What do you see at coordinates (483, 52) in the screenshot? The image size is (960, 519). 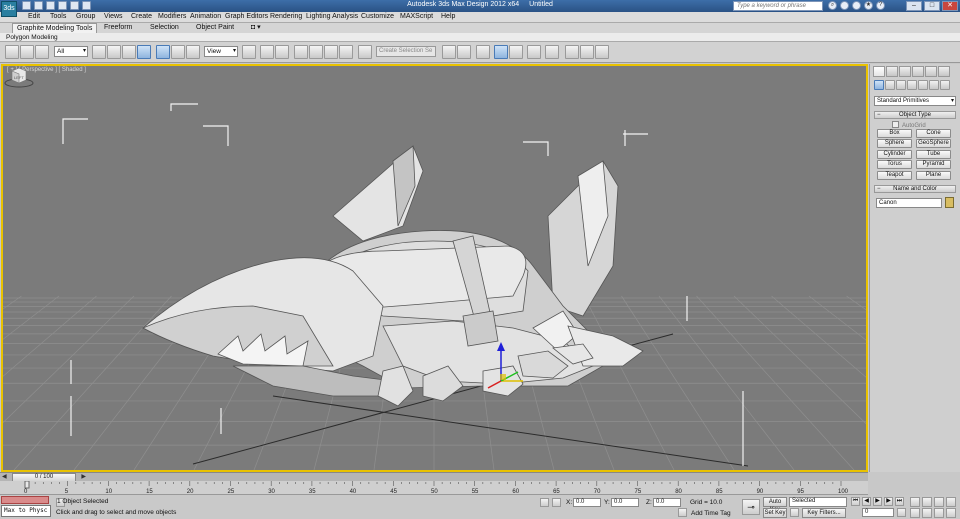 I see `layer-manager-icon` at bounding box center [483, 52].